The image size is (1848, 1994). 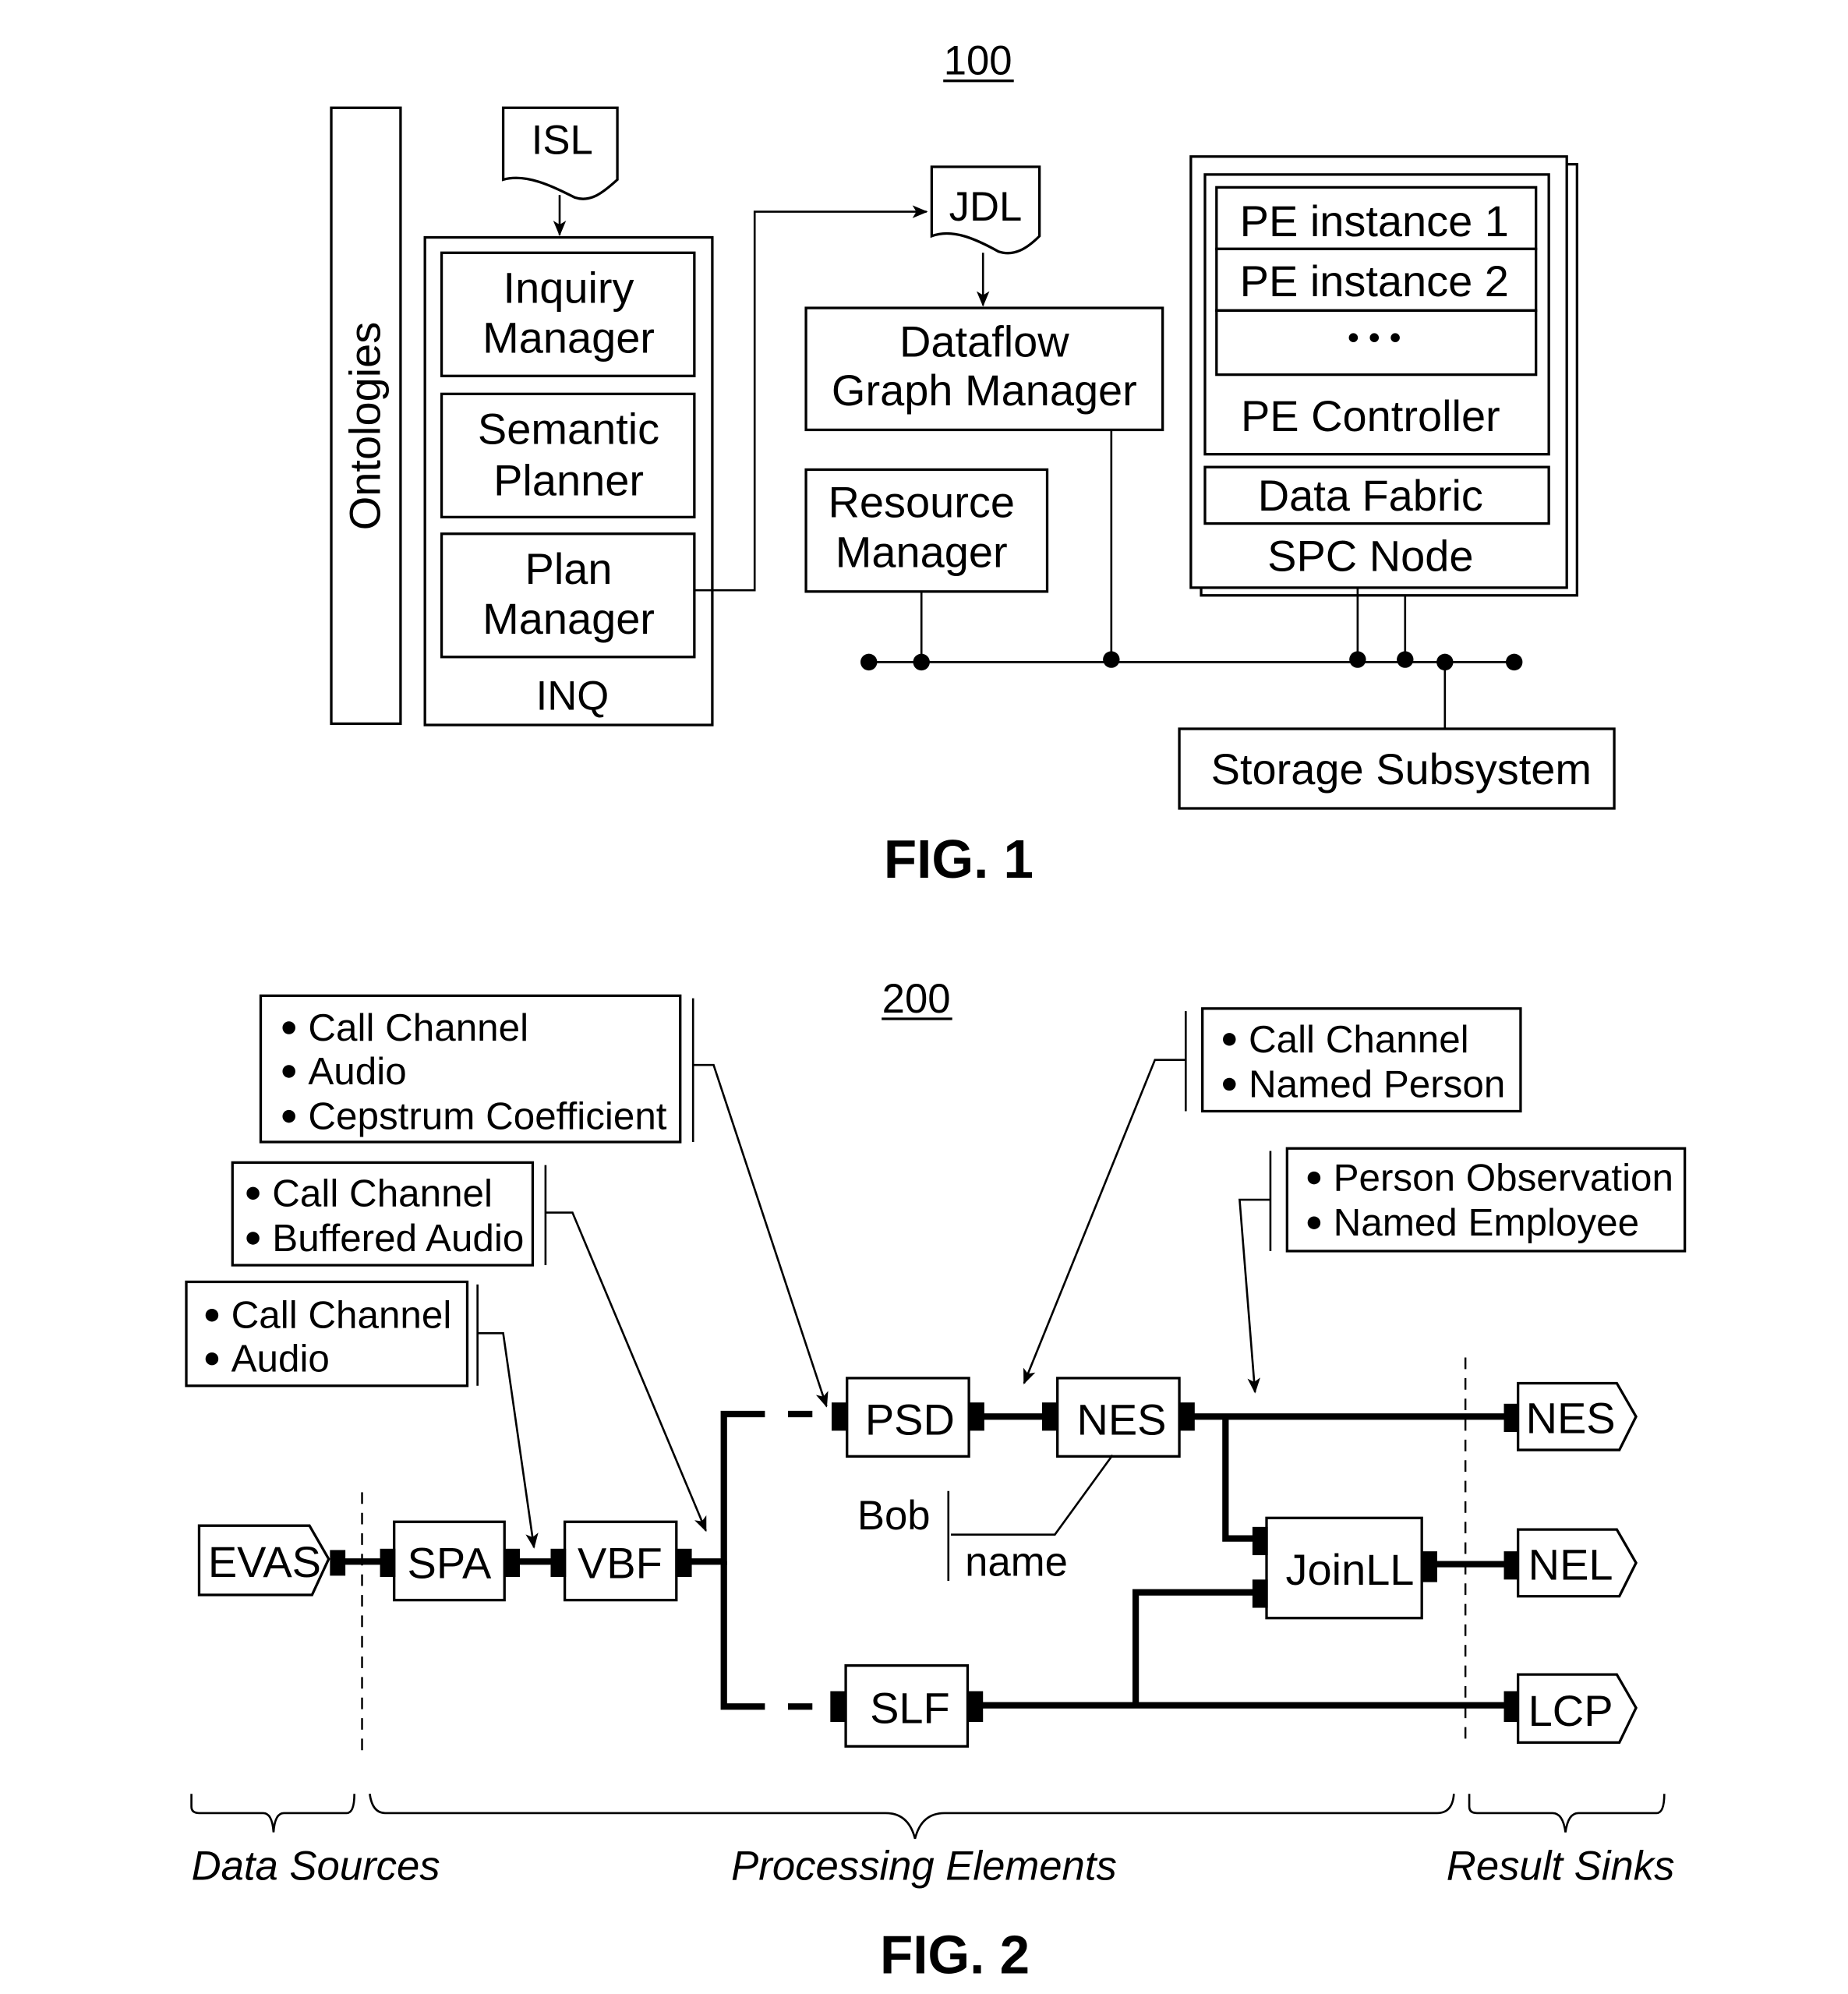 What do you see at coordinates (398, 1238) in the screenshot?
I see `annotation-item: Buffered Audio` at bounding box center [398, 1238].